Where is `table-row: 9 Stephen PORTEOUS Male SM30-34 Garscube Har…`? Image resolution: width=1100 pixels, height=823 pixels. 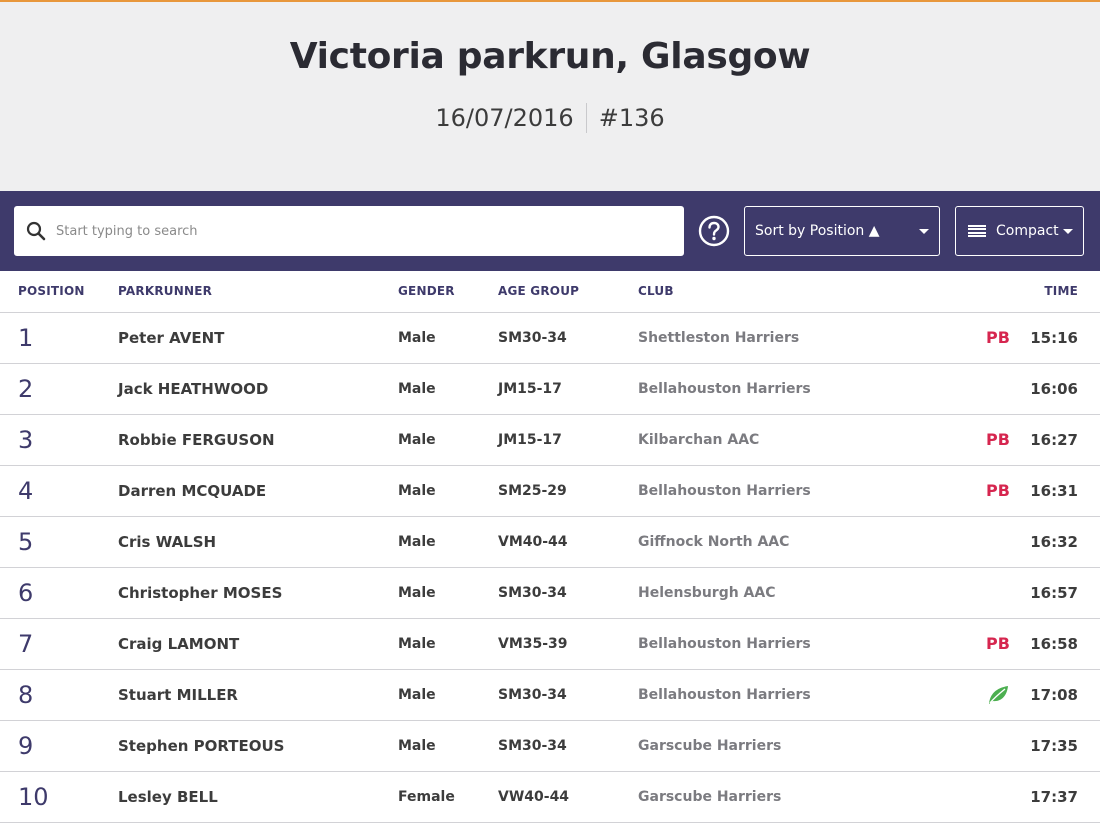 table-row: 9 Stephen PORTEOUS Male SM30-34 Garscube Har… is located at coordinates (550, 746).